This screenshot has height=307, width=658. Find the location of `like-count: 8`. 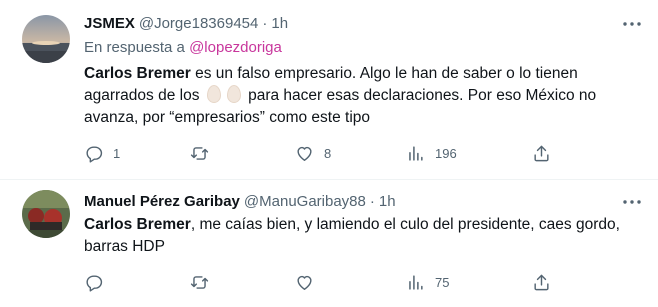

like-count: 8 is located at coordinates (328, 153).